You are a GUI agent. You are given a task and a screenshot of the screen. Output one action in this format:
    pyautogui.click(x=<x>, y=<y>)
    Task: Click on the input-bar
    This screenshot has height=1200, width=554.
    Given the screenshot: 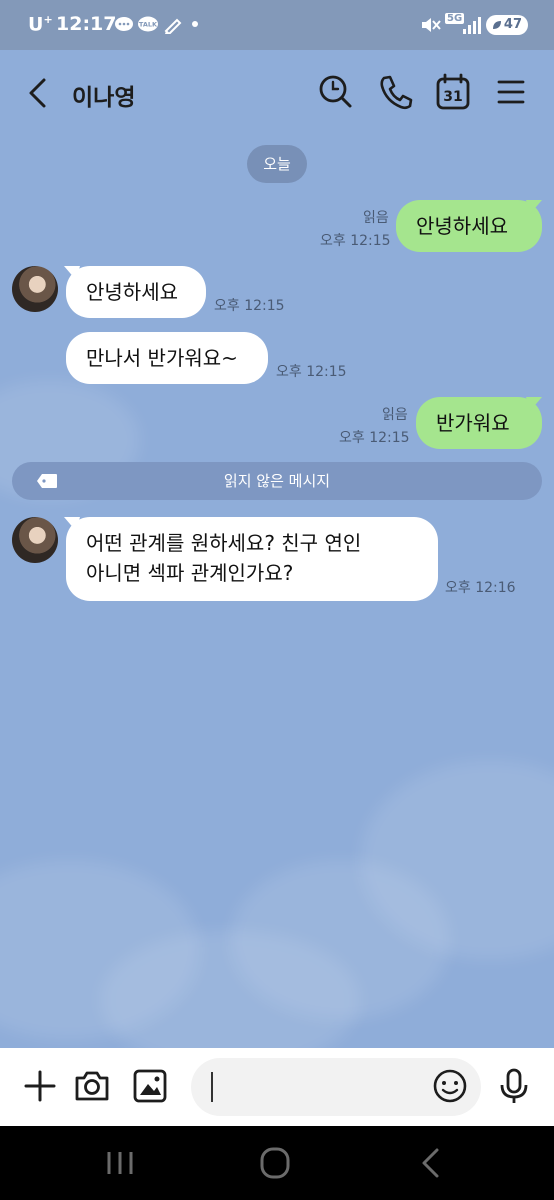 What is the action you would take?
    pyautogui.click(x=277, y=1087)
    